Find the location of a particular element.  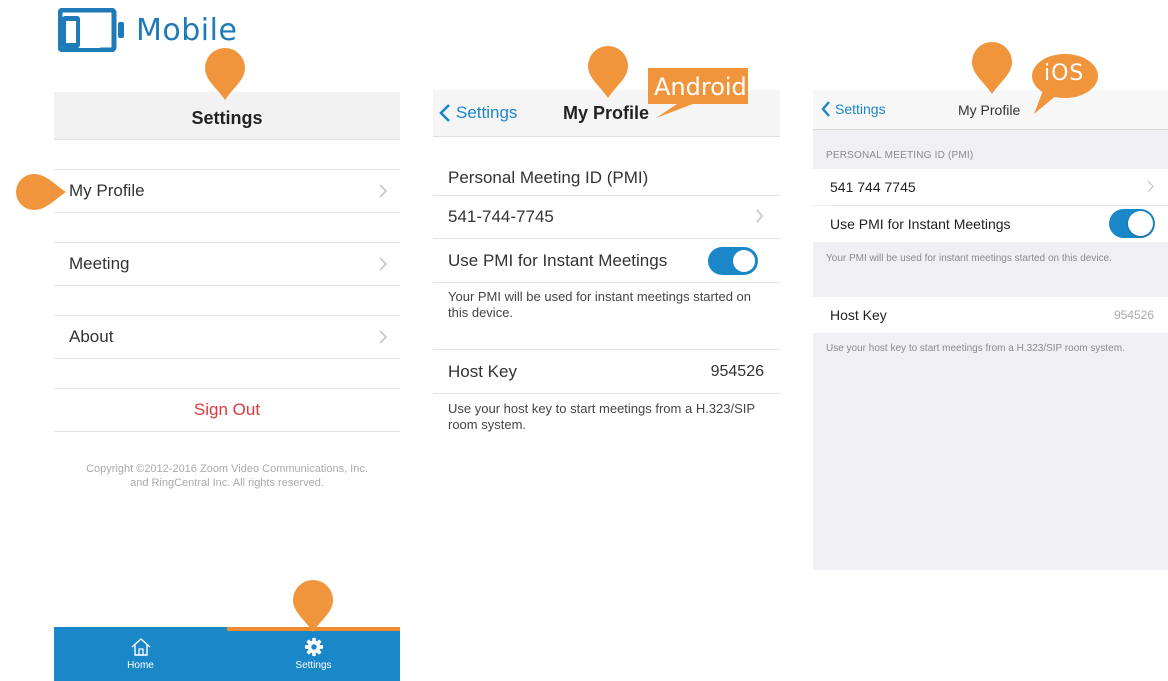

ios-nav-bar: Settings My Profile is located at coordinates (990, 110).